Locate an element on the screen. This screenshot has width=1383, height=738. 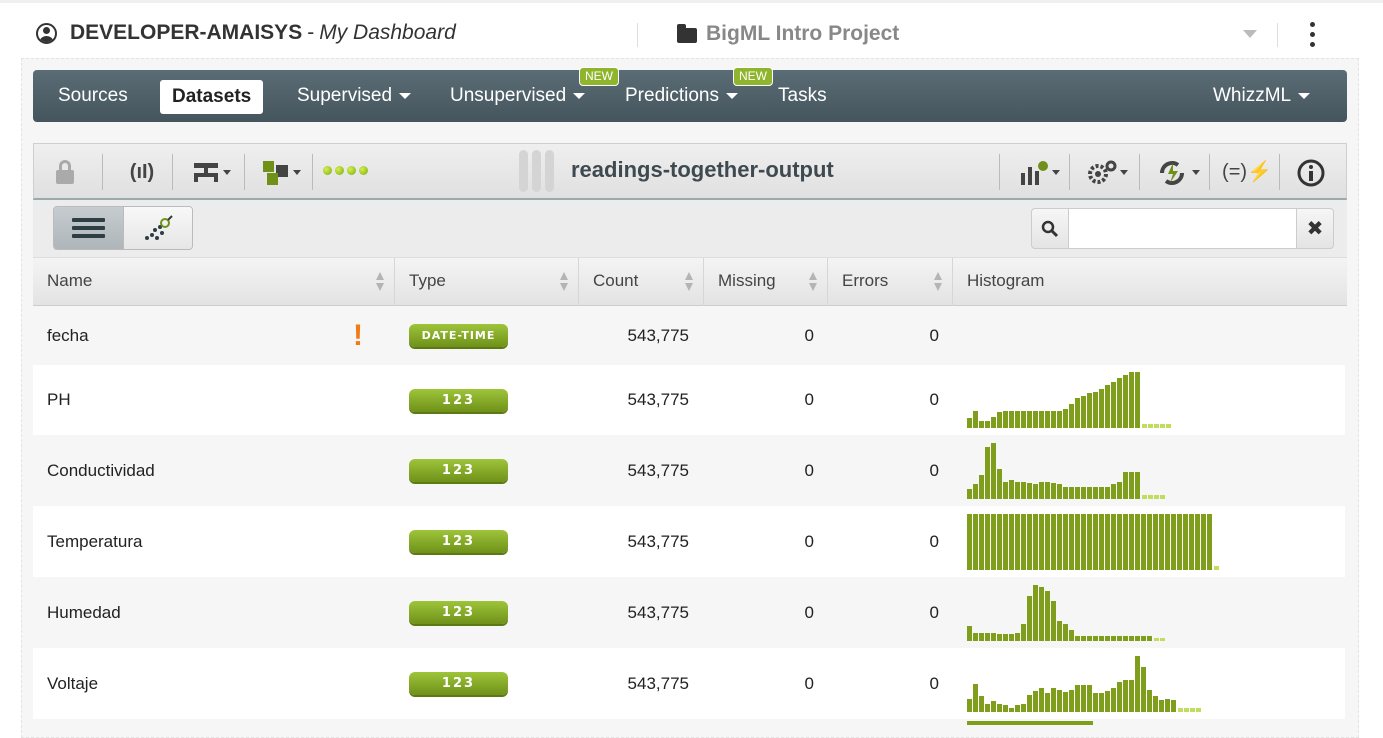
nav-datasets: Datasets is located at coordinates (212, 97).